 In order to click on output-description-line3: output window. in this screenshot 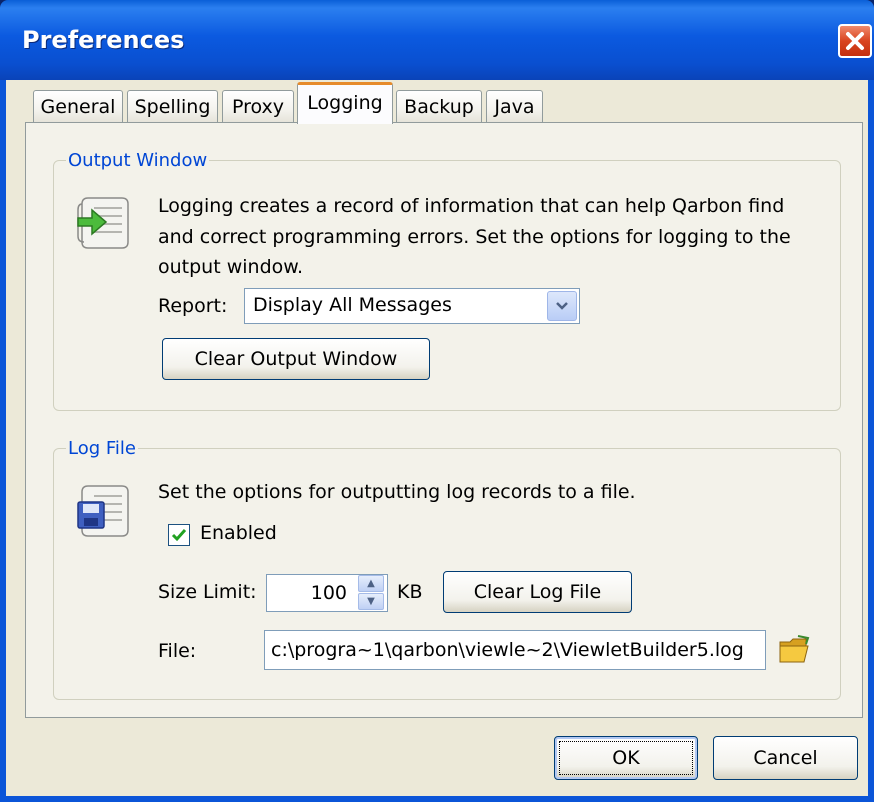, I will do `click(231, 267)`.